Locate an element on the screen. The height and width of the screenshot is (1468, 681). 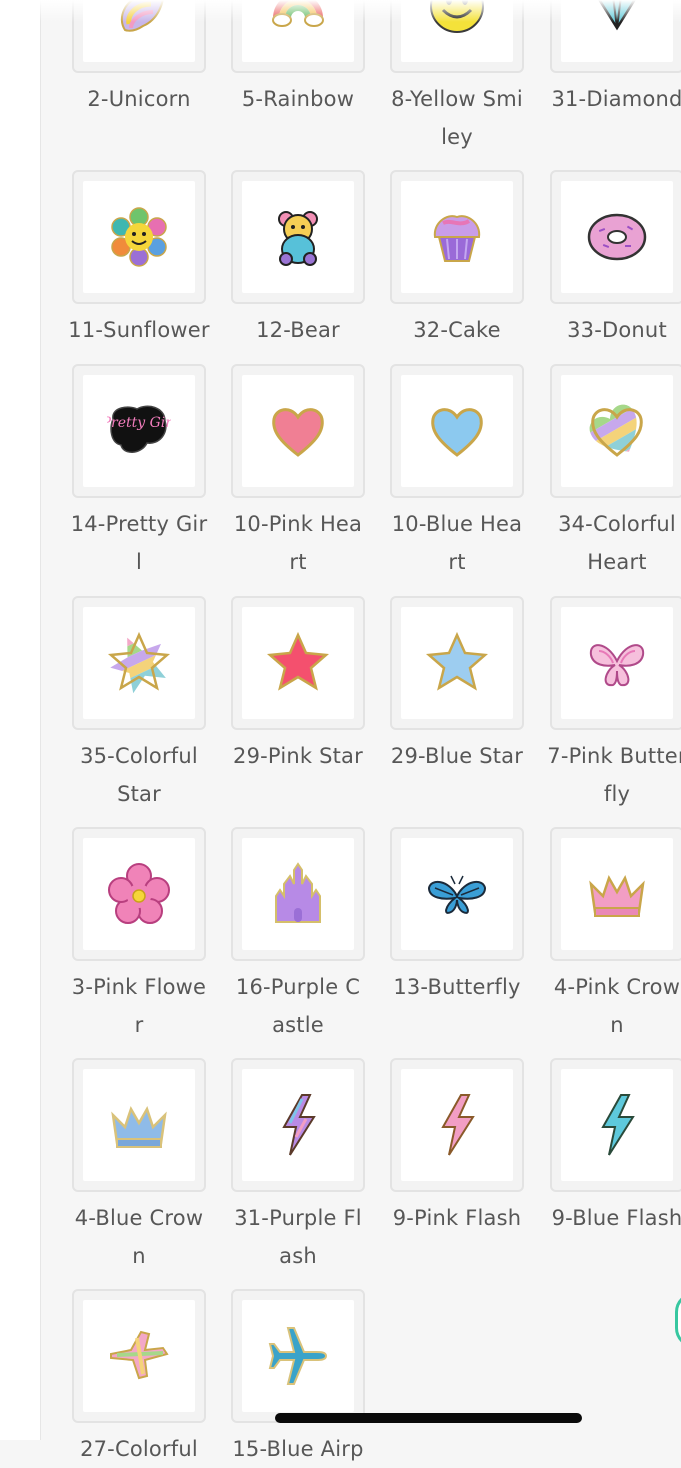
product-label: 2-Unicorn is located at coordinates (139, 99).